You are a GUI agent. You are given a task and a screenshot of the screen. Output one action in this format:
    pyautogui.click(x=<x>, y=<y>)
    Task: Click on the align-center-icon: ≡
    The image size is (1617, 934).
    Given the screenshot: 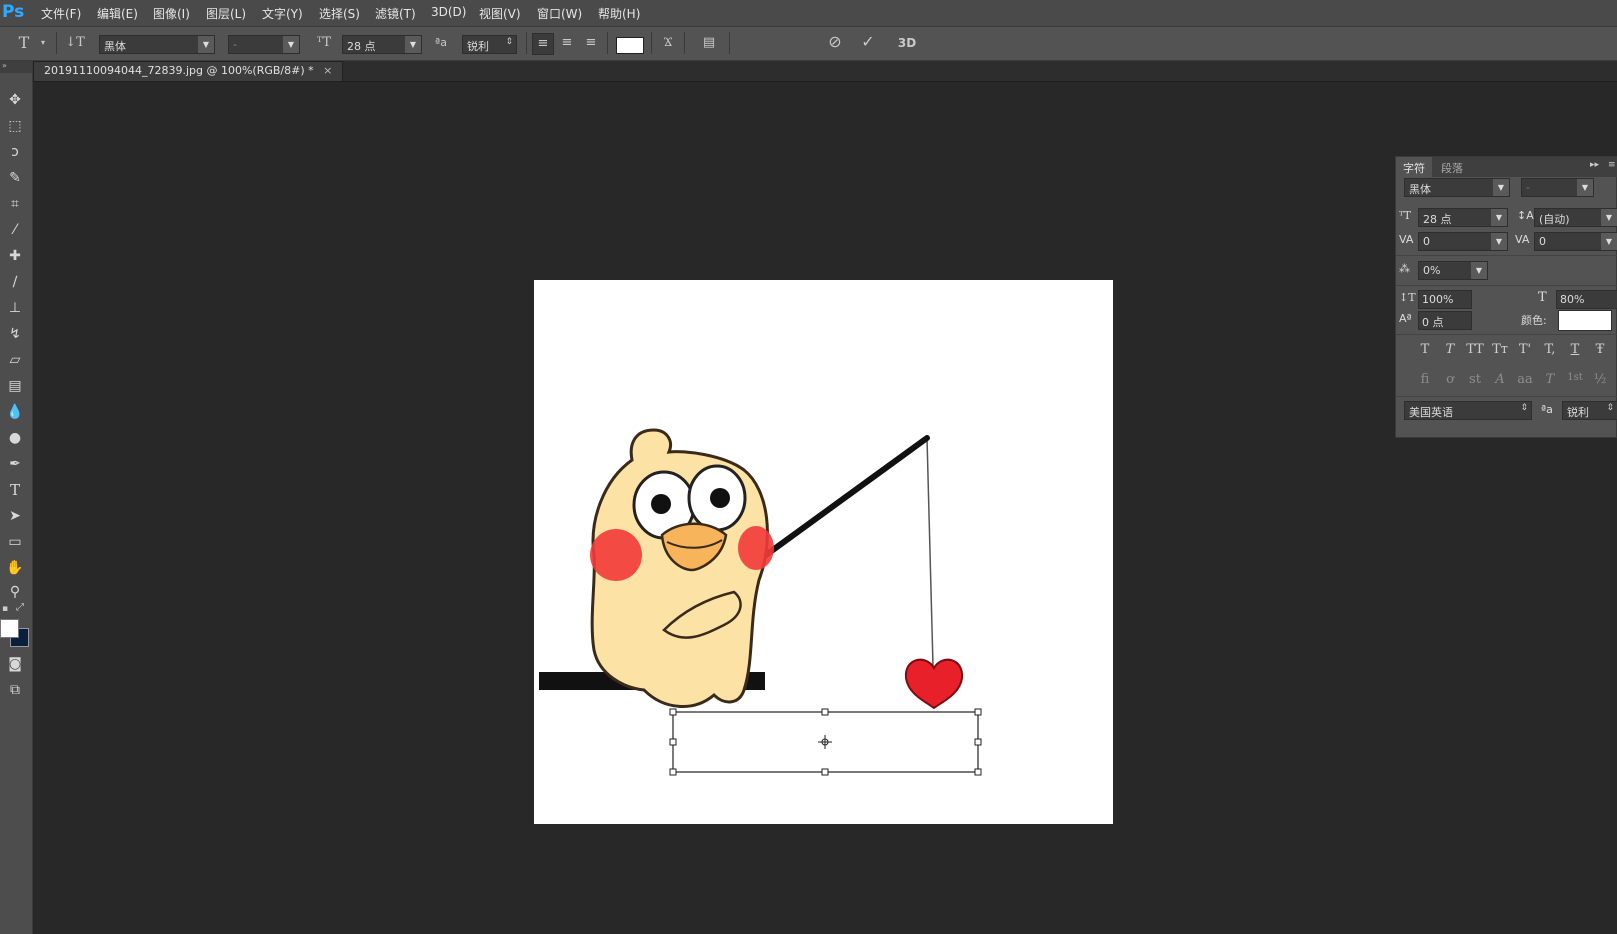 What is the action you would take?
    pyautogui.click(x=567, y=43)
    